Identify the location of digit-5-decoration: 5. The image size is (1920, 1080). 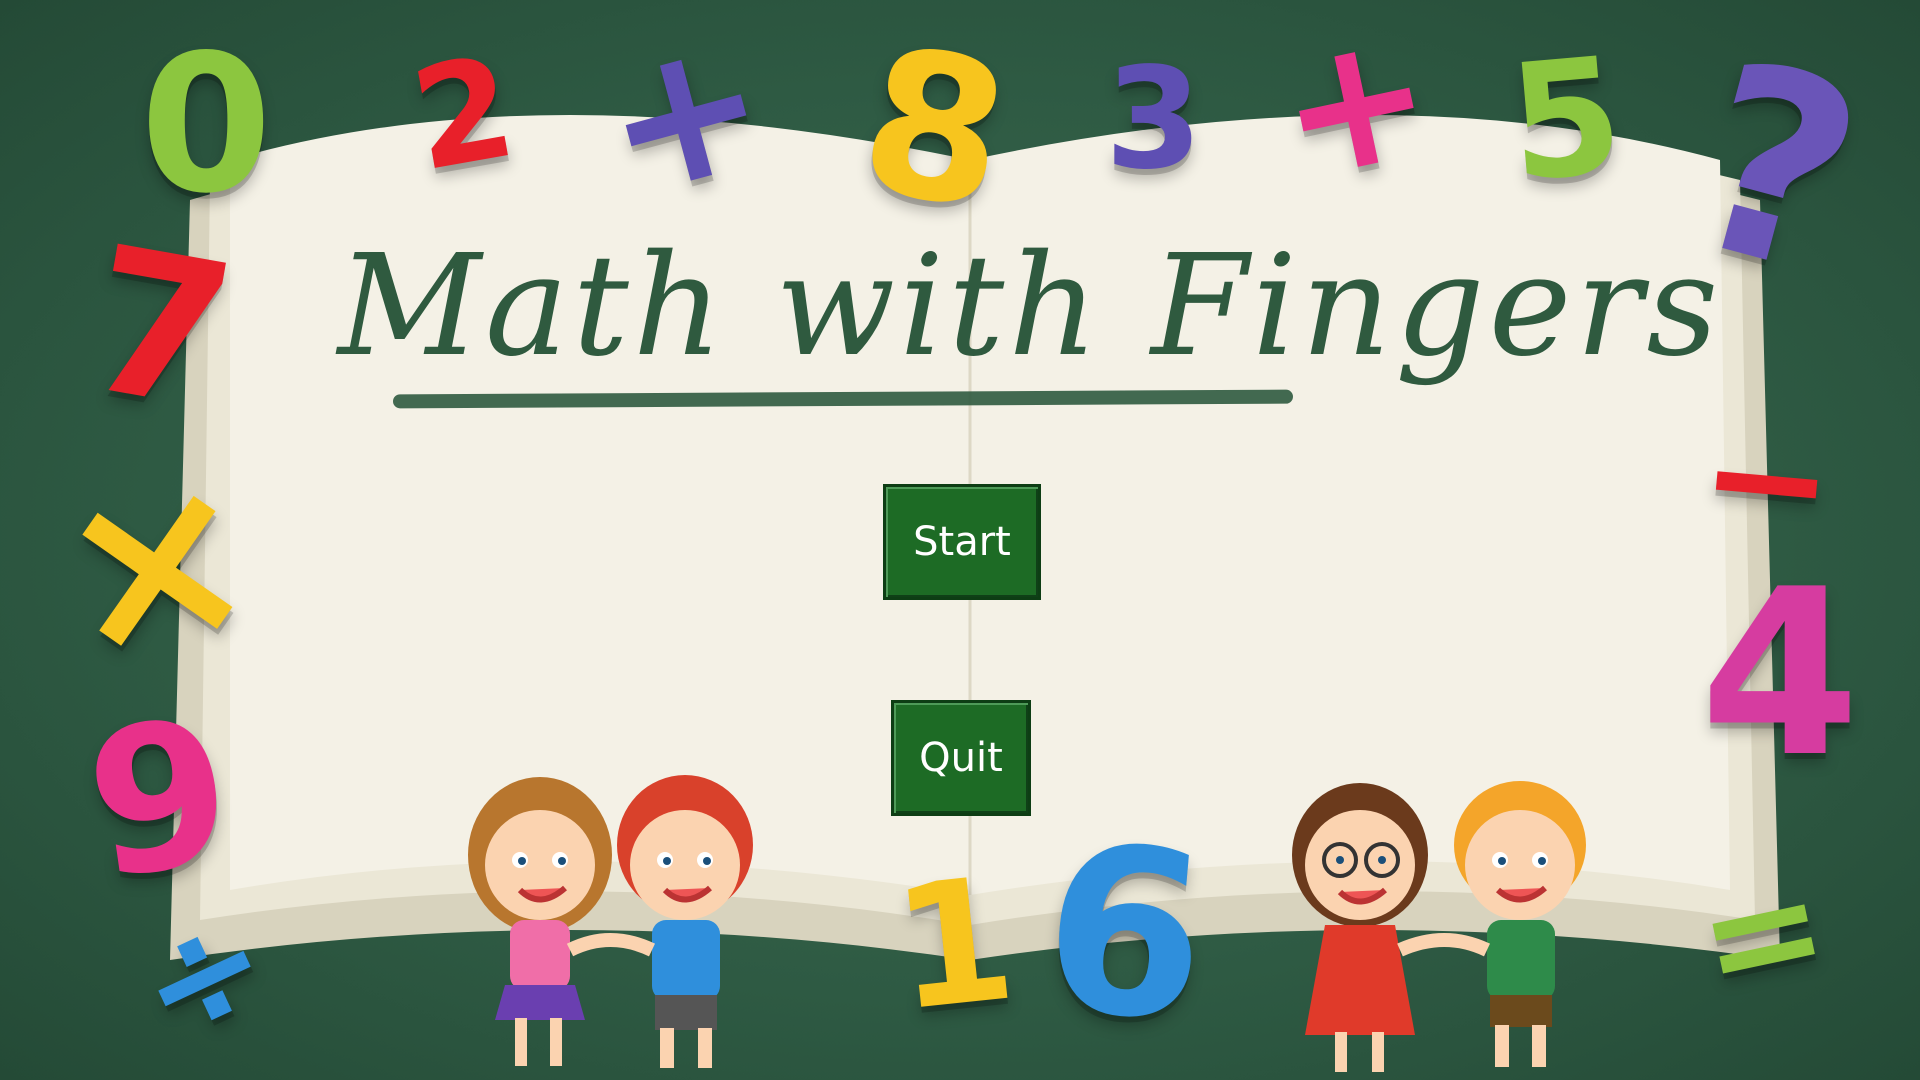
(1566, 119).